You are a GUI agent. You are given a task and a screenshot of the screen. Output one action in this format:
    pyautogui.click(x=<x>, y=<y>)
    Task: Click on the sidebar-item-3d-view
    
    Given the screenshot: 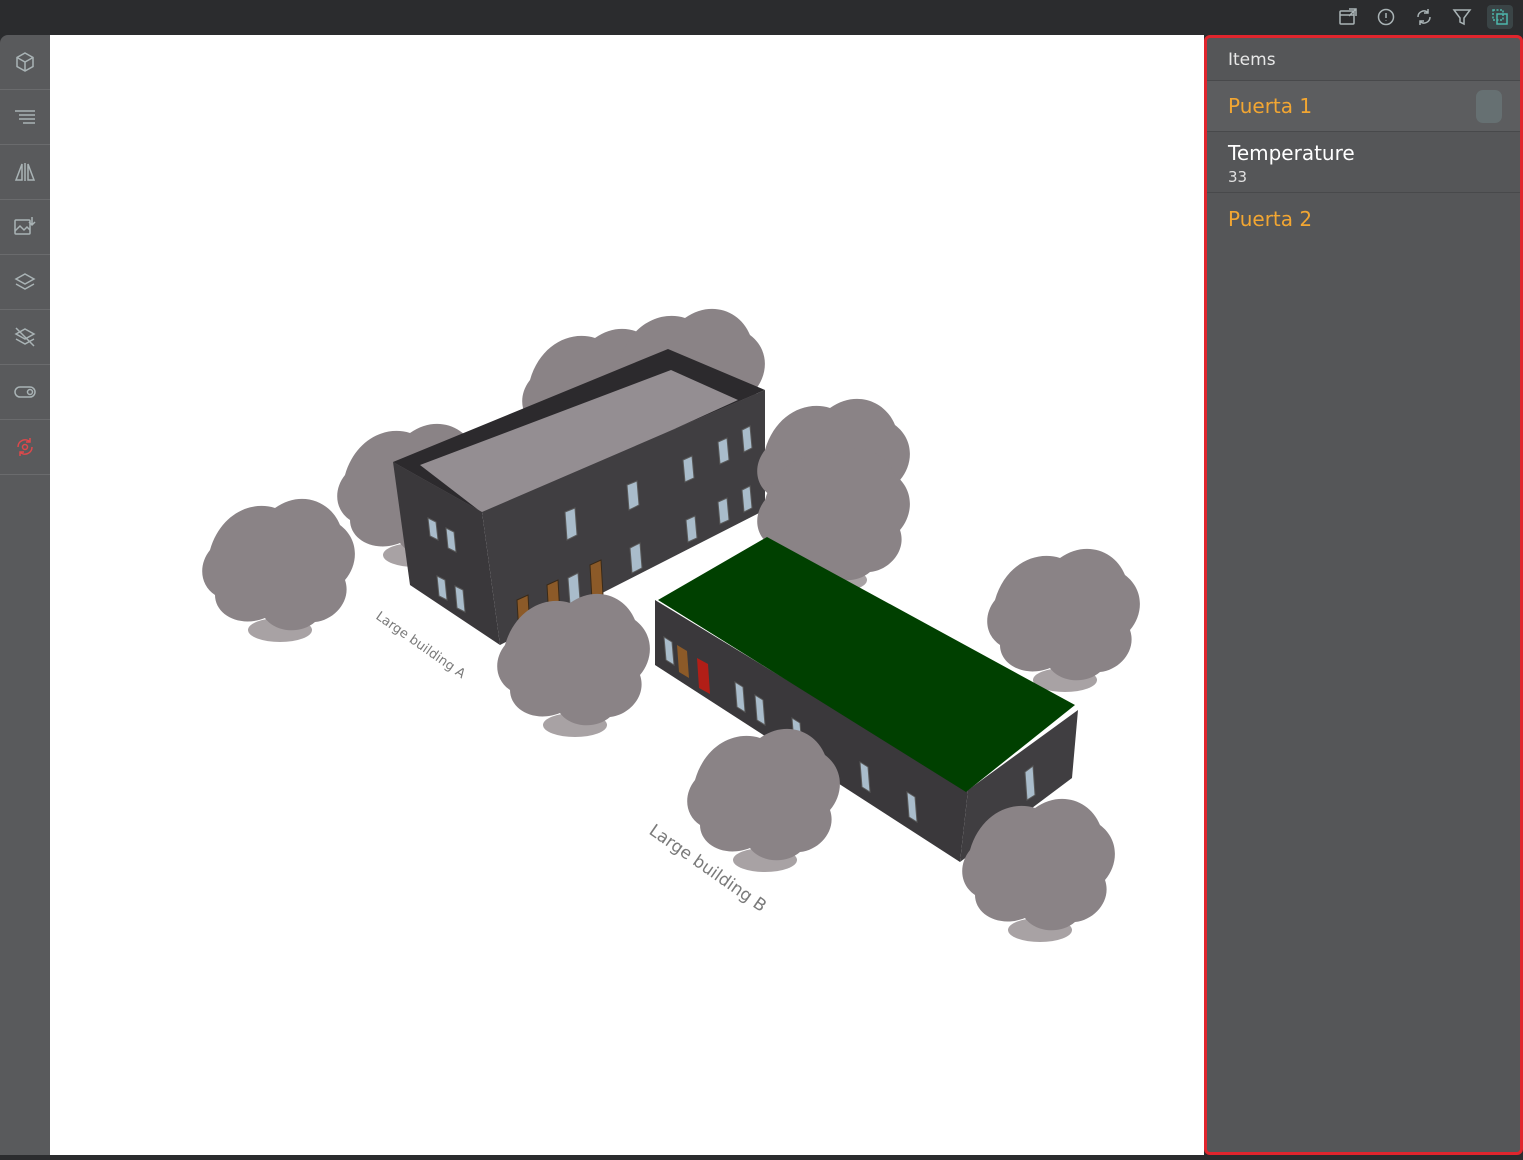 What is the action you would take?
    pyautogui.click(x=25, y=62)
    